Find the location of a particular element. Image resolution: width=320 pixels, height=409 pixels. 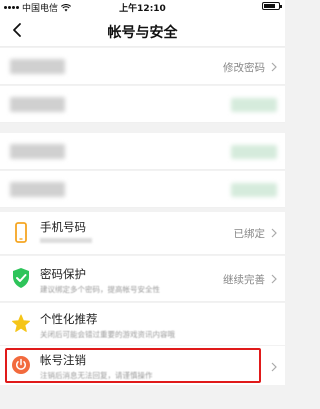

status-bar: 中国电信 上午12:10 is located at coordinates (142, 7).